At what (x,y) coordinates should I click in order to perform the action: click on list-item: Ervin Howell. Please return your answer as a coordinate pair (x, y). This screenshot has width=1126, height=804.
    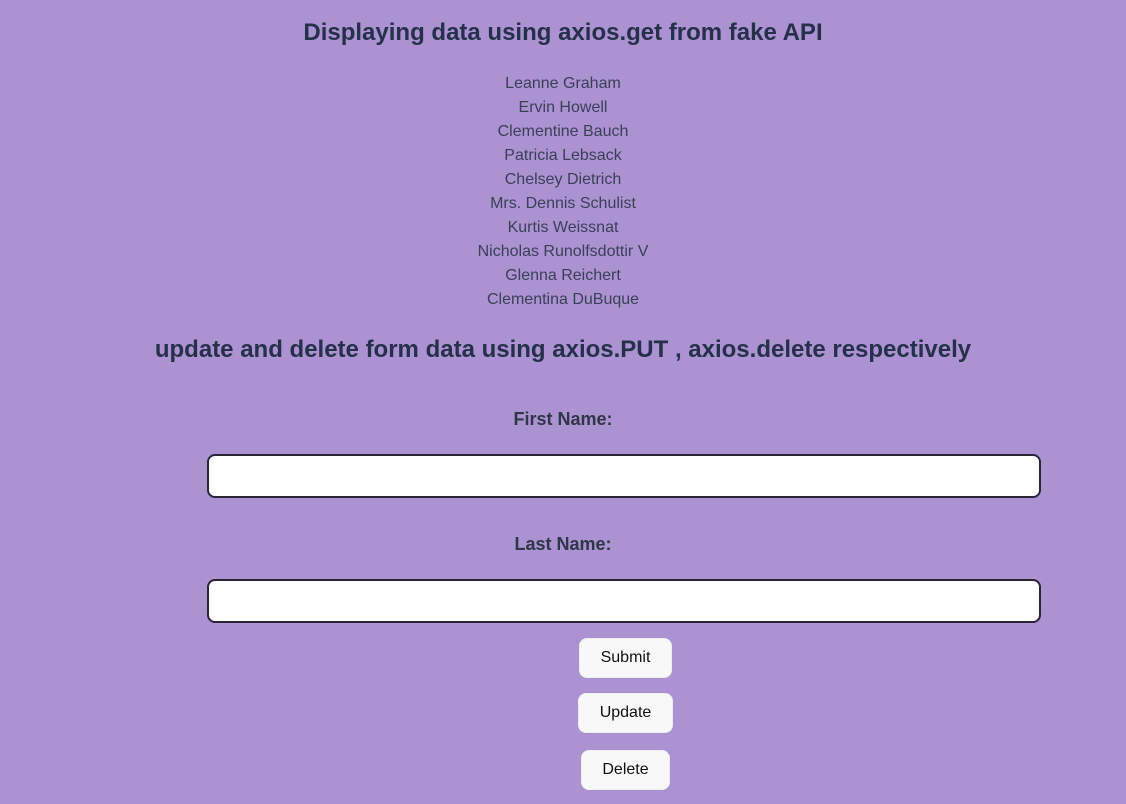
    Looking at the image, I should click on (563, 107).